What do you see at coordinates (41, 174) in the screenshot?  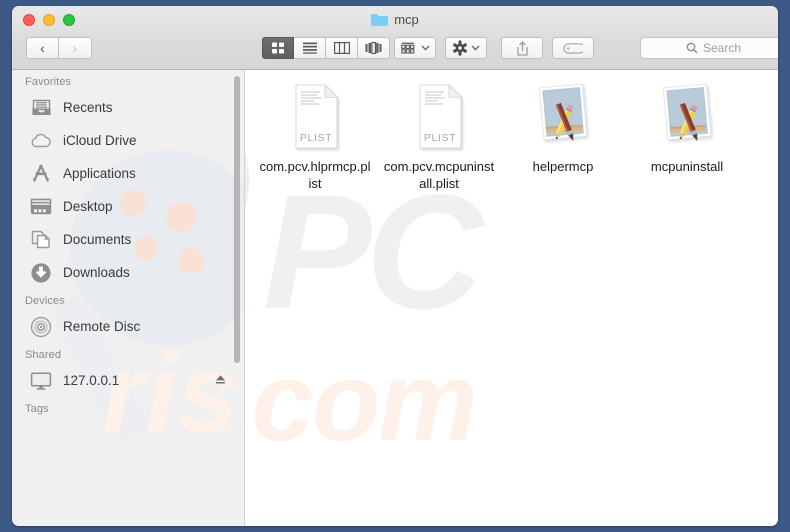 I see `applications-icon` at bounding box center [41, 174].